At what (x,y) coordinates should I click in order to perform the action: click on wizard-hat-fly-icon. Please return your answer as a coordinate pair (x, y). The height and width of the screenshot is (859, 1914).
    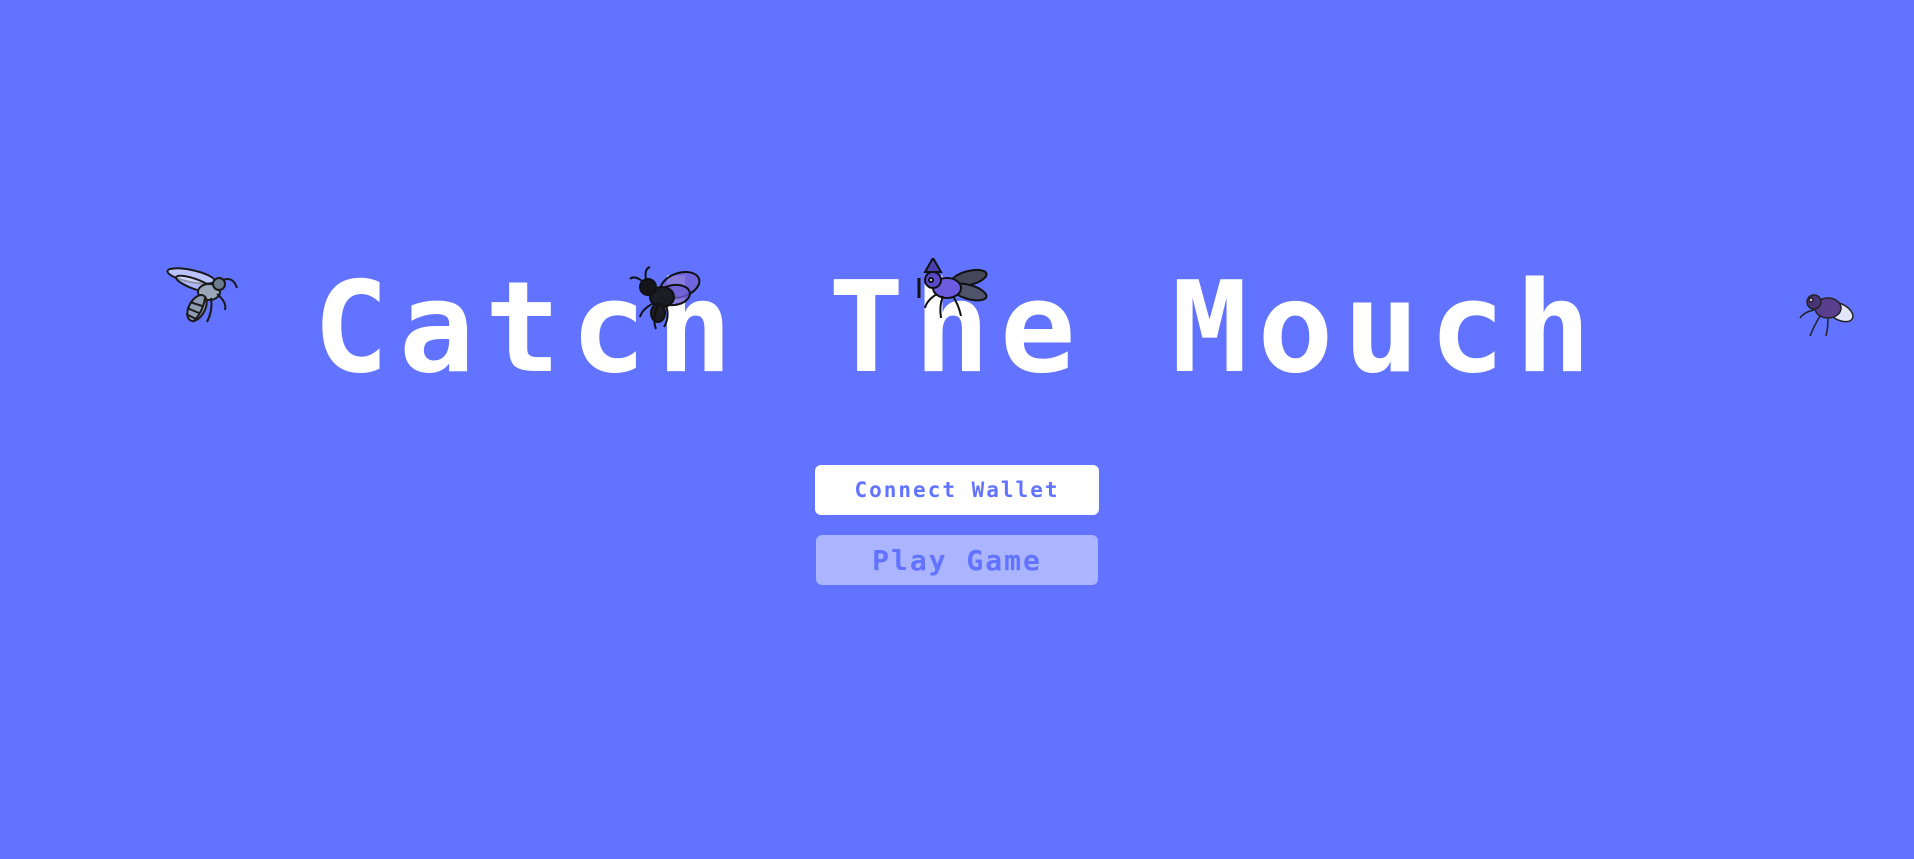
    Looking at the image, I should click on (952, 288).